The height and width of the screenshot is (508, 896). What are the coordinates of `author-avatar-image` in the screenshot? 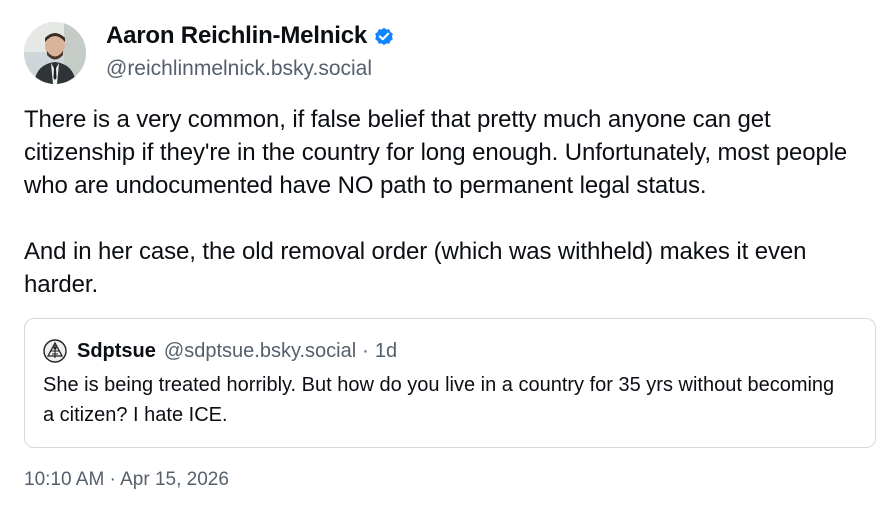 It's located at (55, 53).